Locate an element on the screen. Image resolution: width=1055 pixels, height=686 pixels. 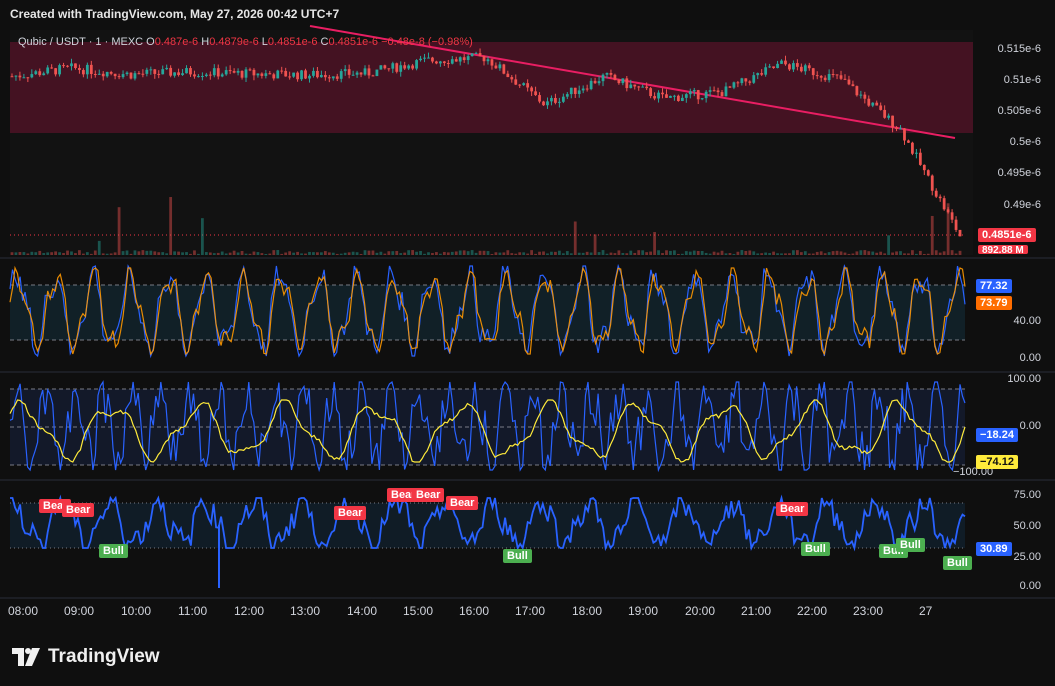
time-tick: 09:00 is located at coordinates (79, 611).